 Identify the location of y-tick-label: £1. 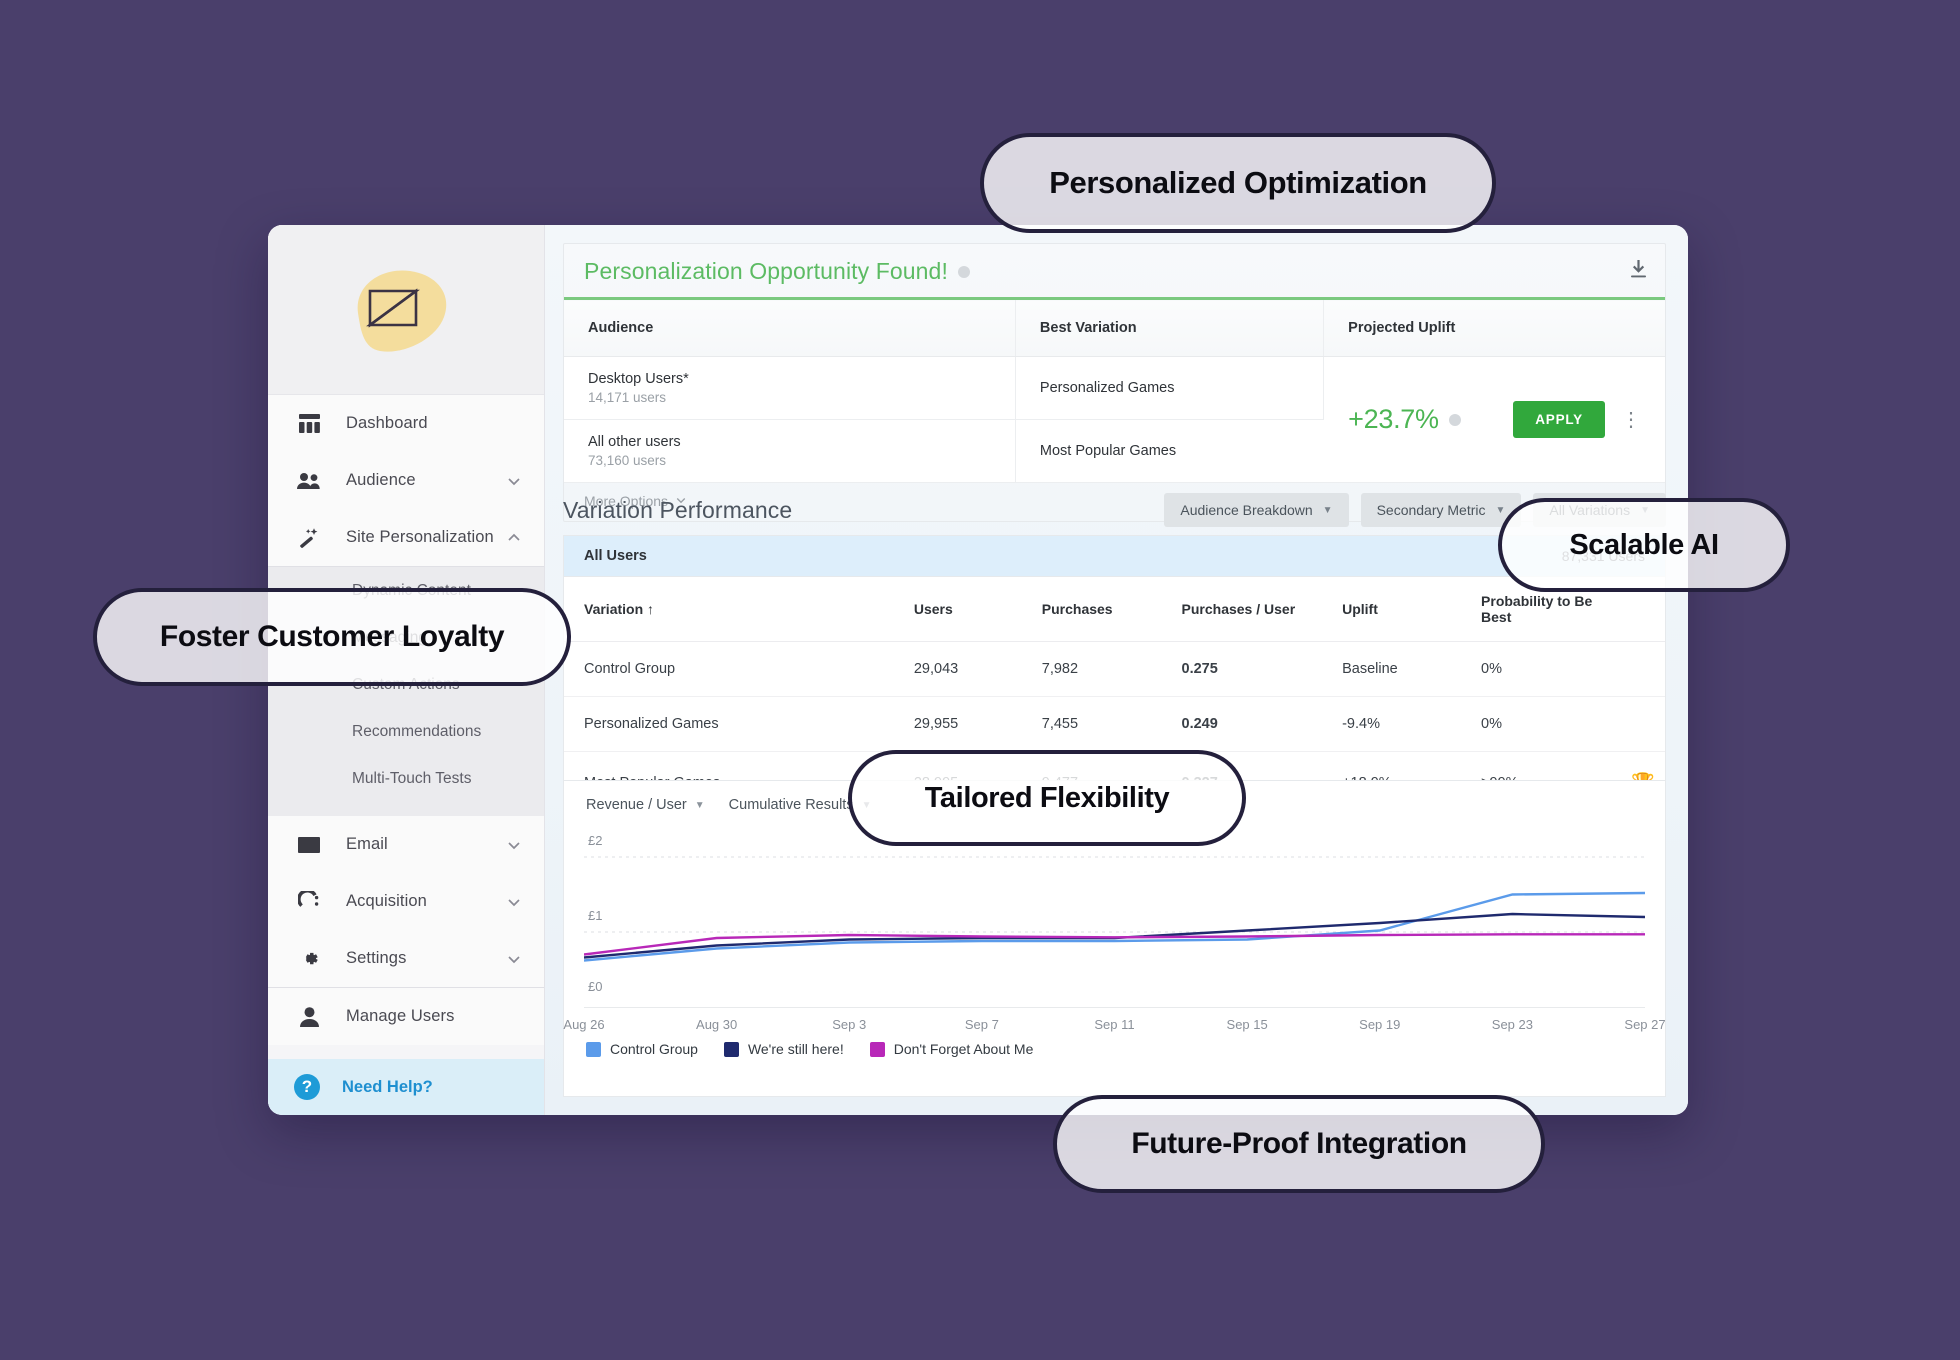
(595, 915).